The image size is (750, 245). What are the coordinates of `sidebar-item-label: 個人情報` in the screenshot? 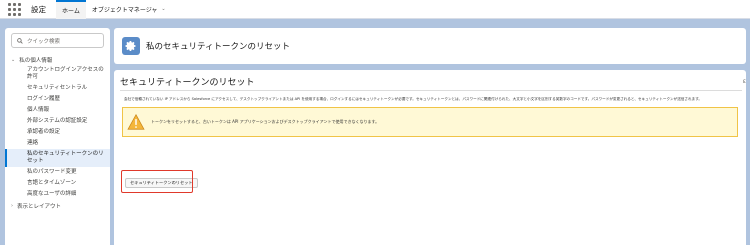 It's located at (38, 110).